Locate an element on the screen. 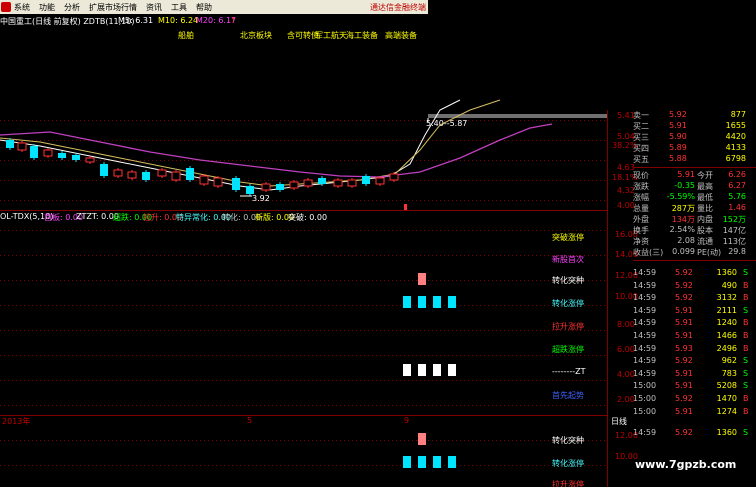  tick-row: 14:59 5.92 1360 S is located at coordinates (681, 433).